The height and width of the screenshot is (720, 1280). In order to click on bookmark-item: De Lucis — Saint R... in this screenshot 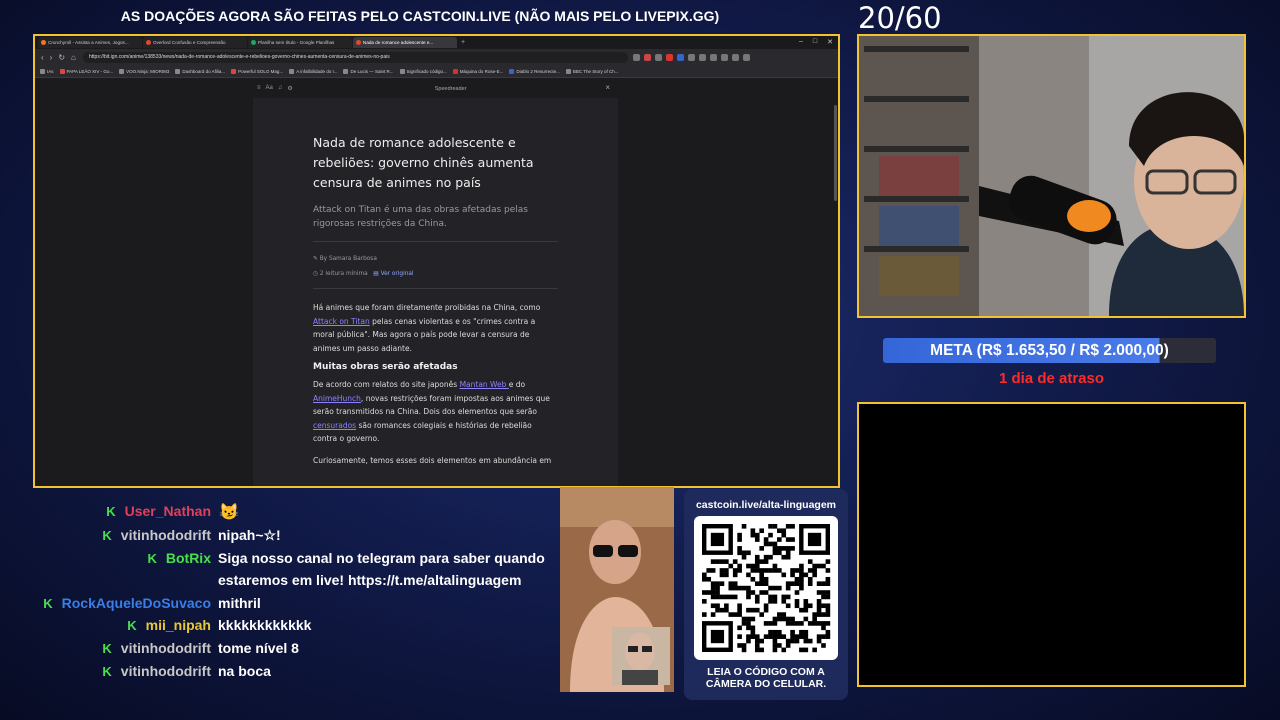, I will do `click(368, 71)`.